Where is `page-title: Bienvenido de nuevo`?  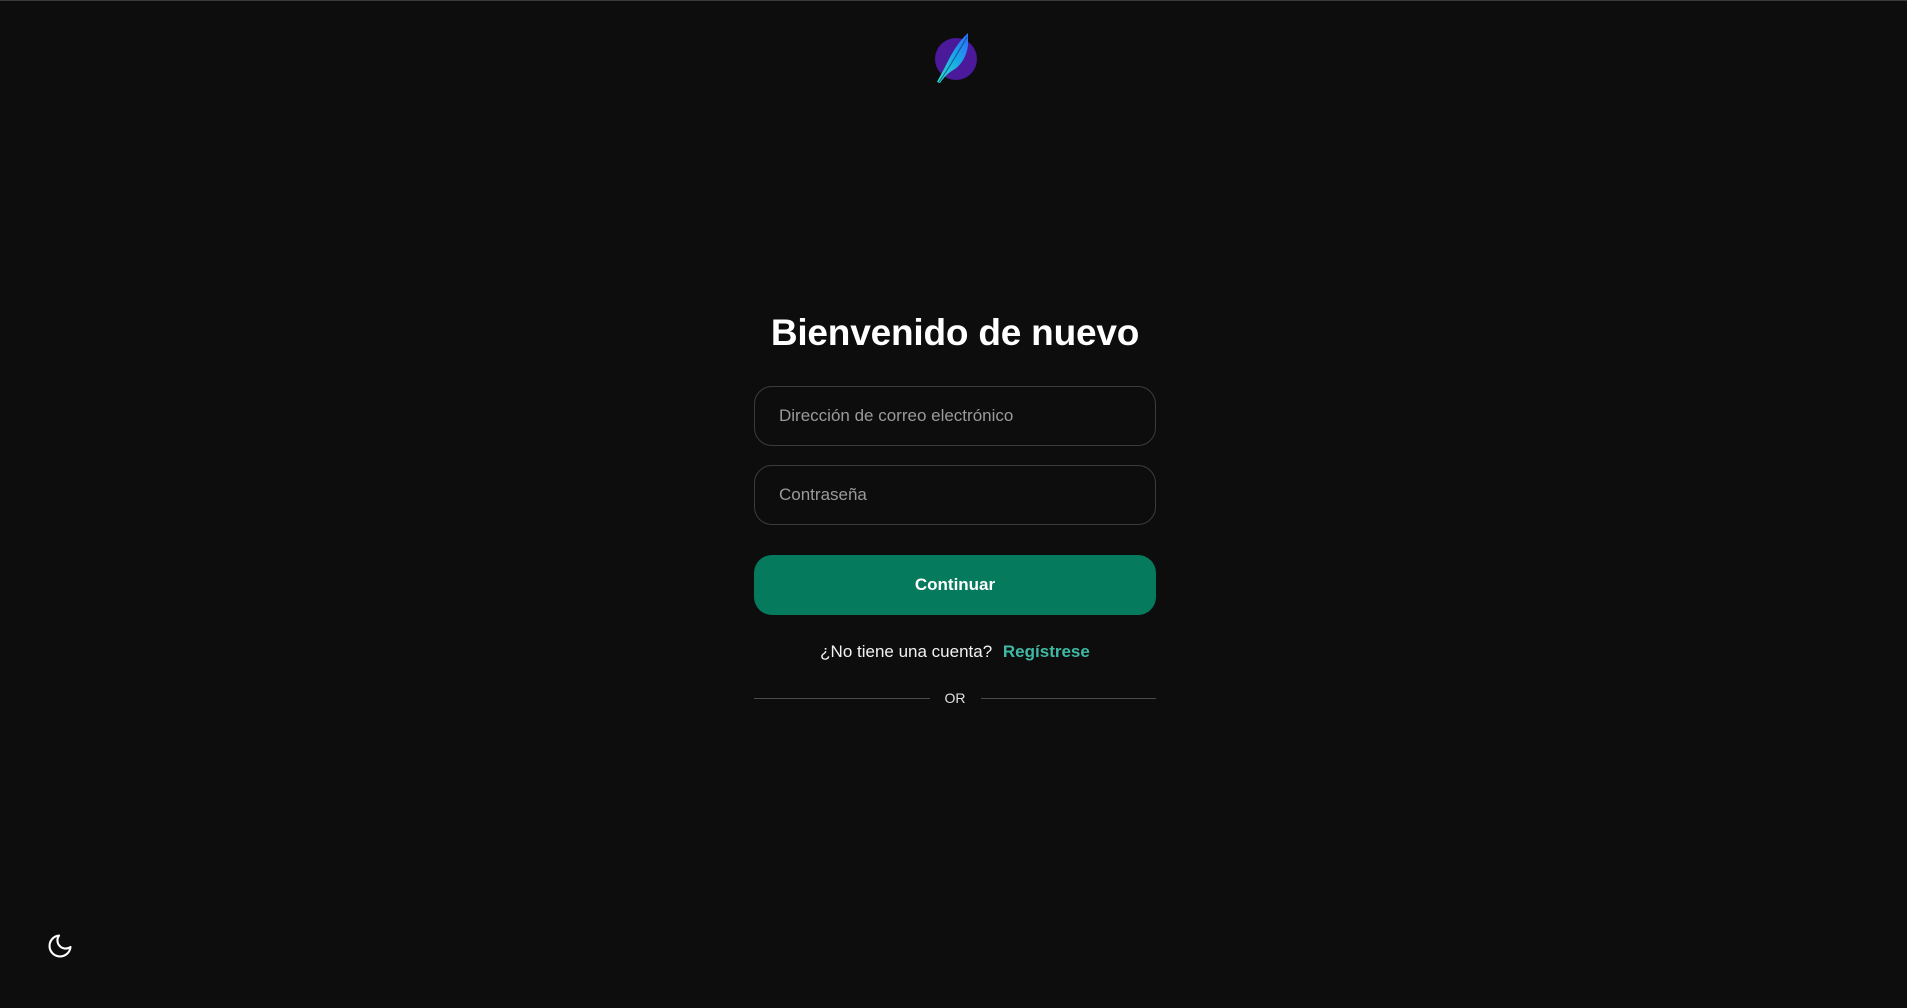 page-title: Bienvenido de nuevo is located at coordinates (955, 332).